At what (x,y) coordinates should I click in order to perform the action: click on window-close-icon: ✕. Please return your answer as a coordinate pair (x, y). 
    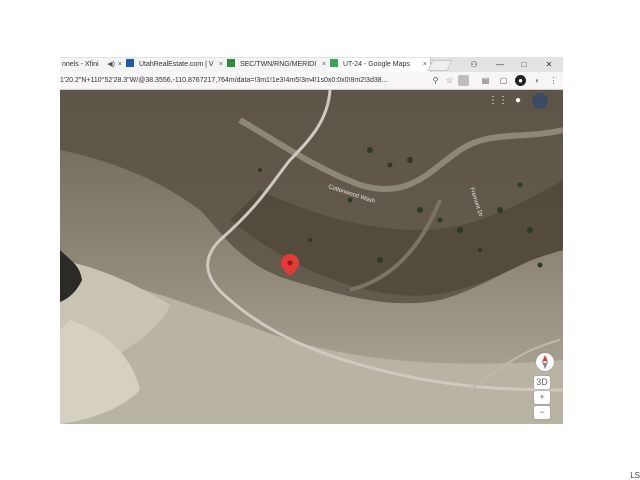
    Looking at the image, I should click on (549, 64).